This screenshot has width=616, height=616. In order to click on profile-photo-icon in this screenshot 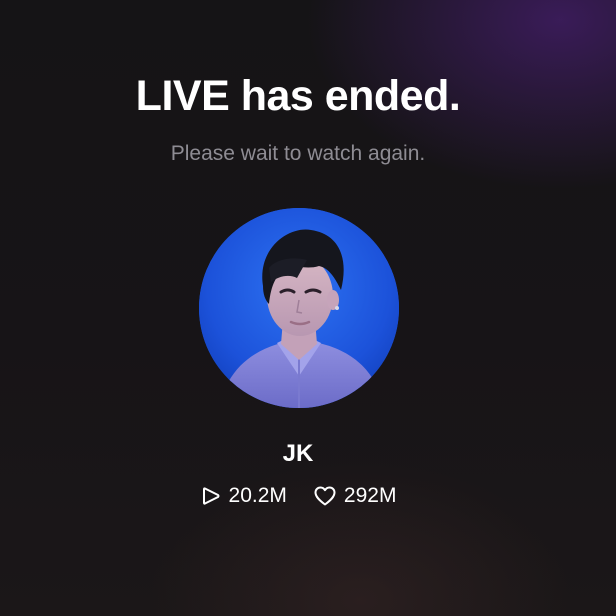, I will do `click(299, 308)`.